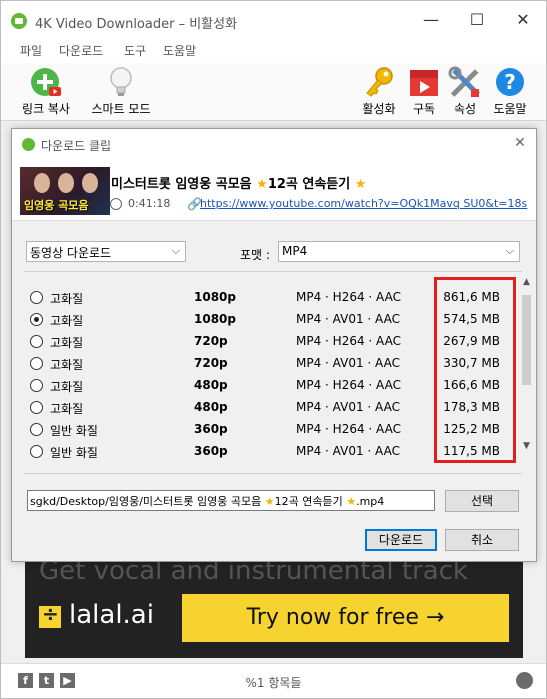 The height and width of the screenshot is (699, 547). I want to click on size-highlight-box, so click(475, 370).